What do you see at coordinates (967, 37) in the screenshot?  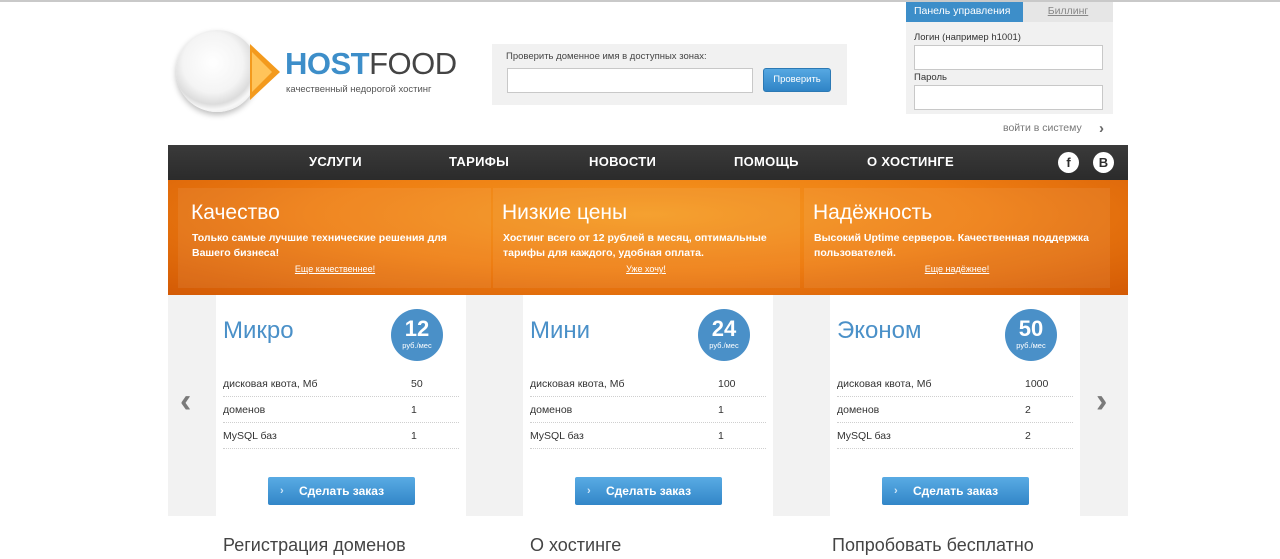 I see `login-label: Логин (например h1001)` at bounding box center [967, 37].